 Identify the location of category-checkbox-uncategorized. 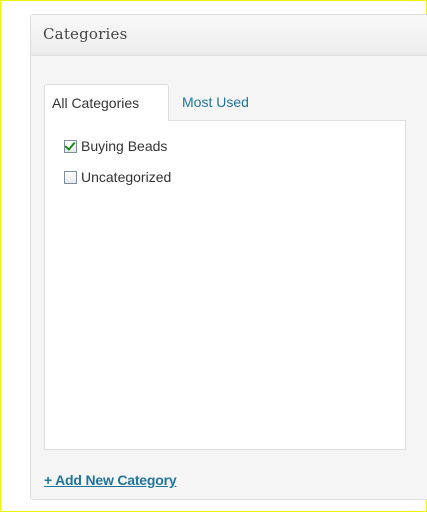
(70, 177).